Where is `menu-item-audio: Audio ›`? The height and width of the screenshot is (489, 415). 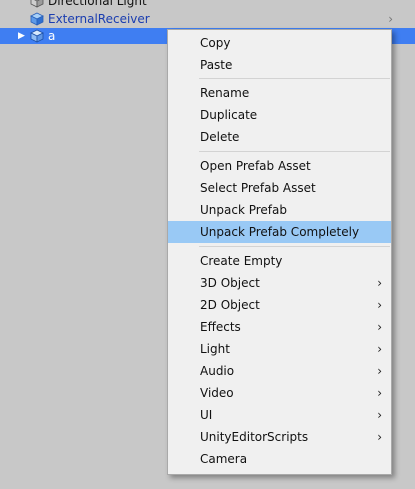
menu-item-audio: Audio › is located at coordinates (279, 371).